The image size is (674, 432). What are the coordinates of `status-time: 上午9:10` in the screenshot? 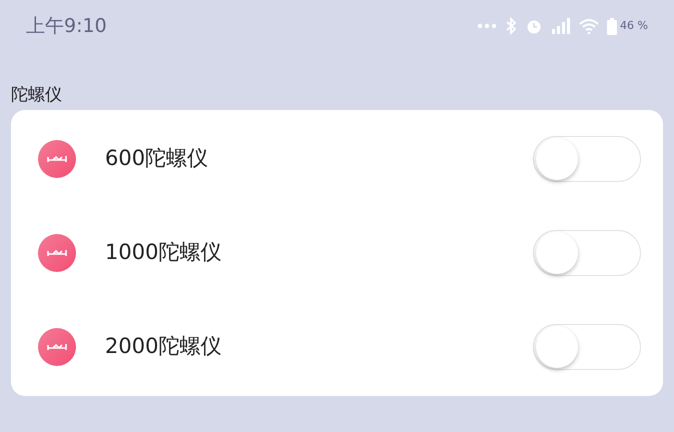 It's located at (66, 26).